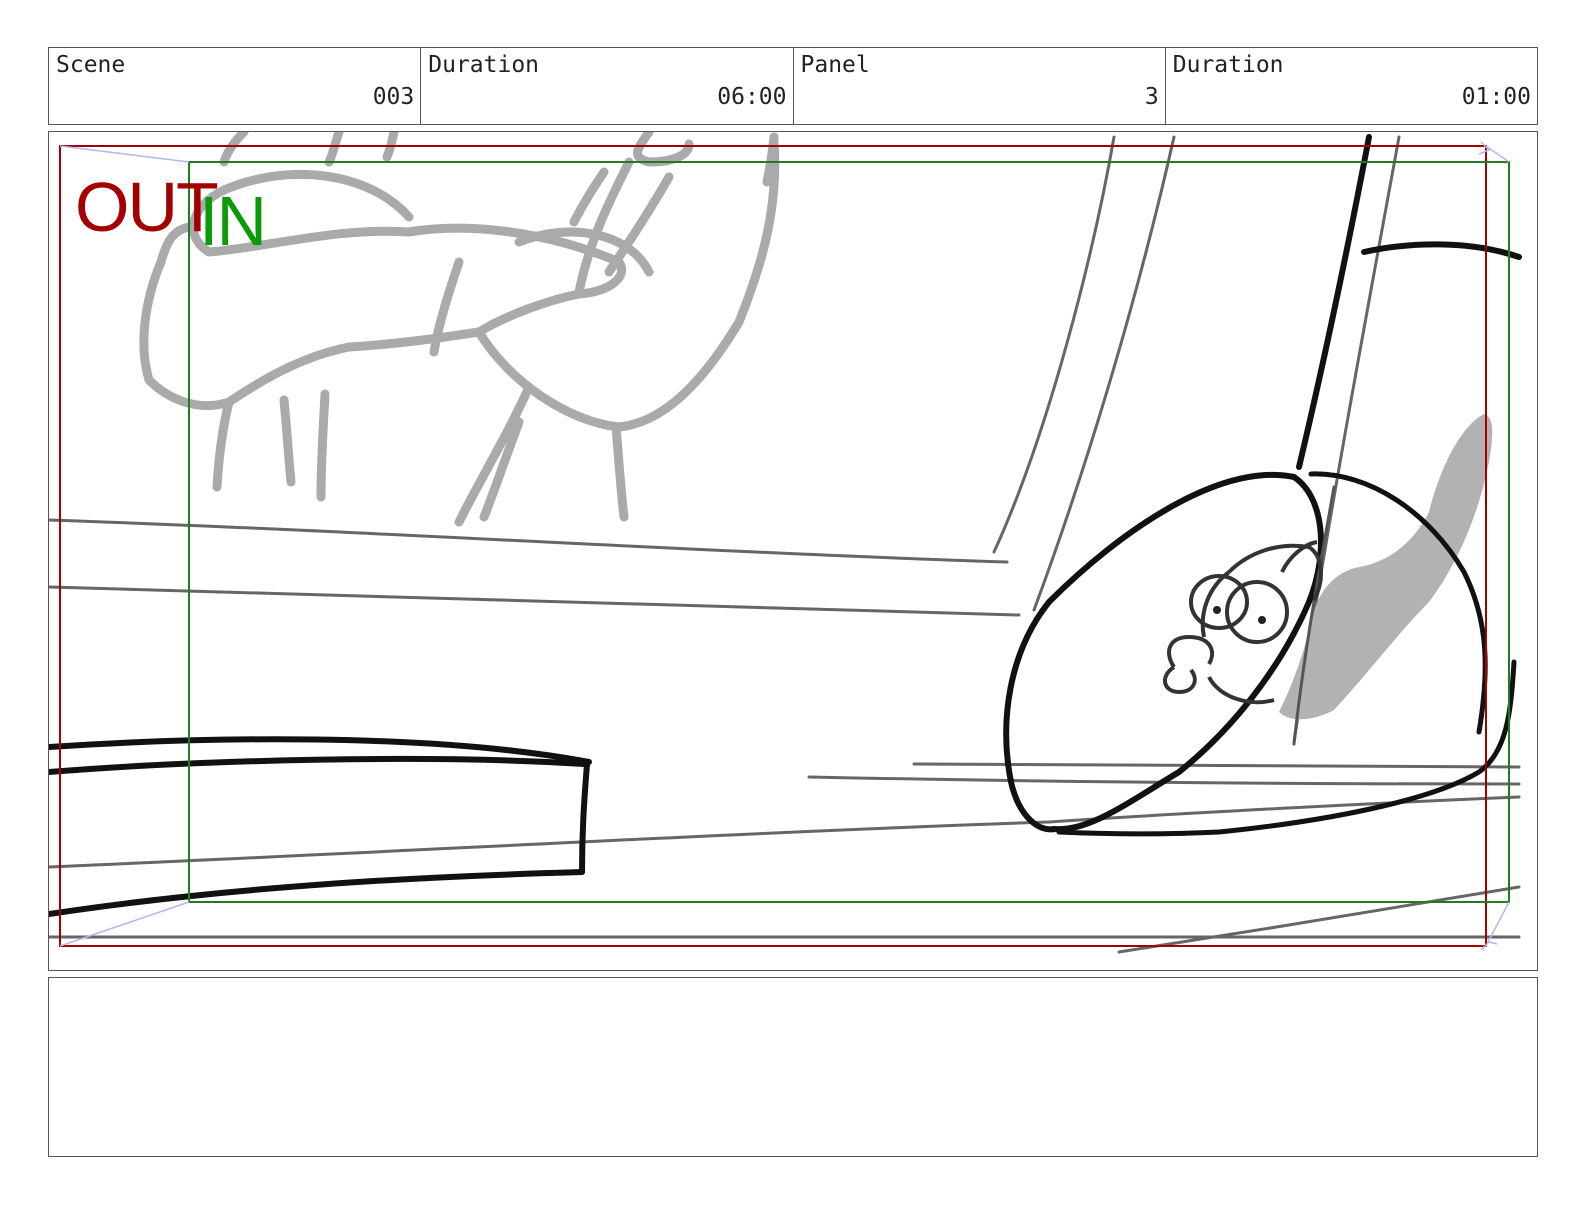  Describe the element at coordinates (1260, 625) in the screenshot. I see `hanging-lamp-sketch` at that location.